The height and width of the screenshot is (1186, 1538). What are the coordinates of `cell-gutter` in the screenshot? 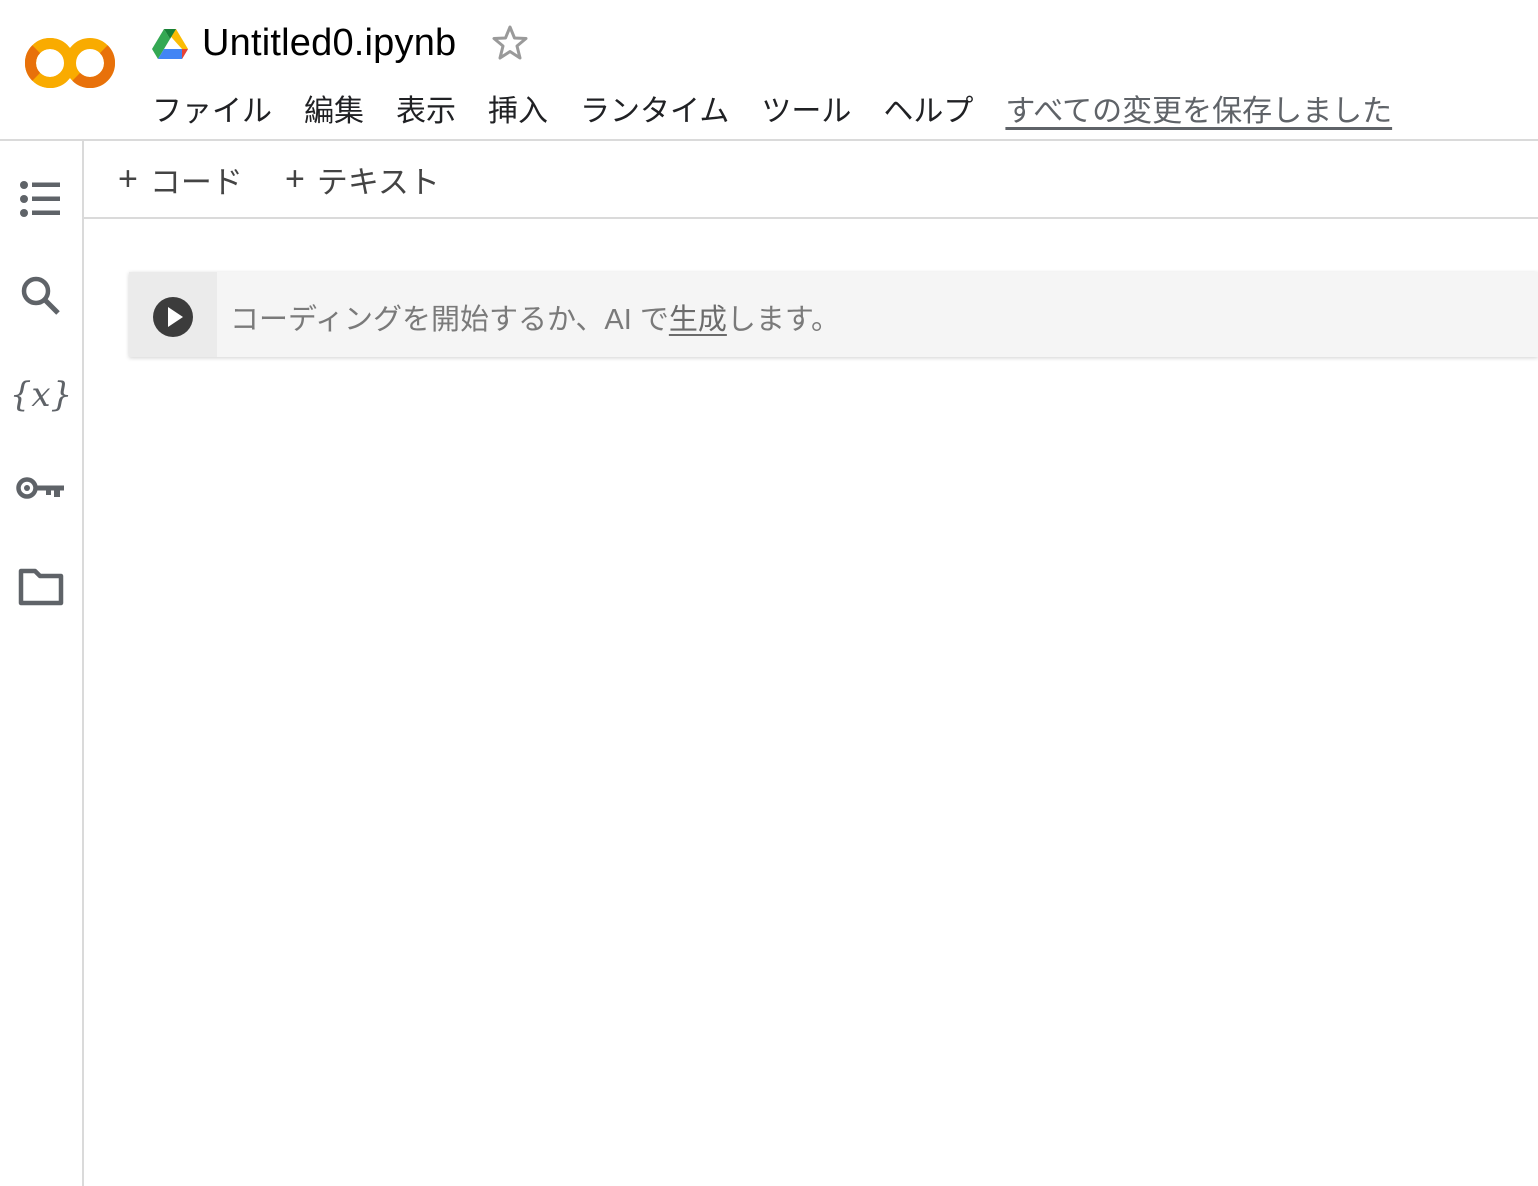 It's located at (173, 314).